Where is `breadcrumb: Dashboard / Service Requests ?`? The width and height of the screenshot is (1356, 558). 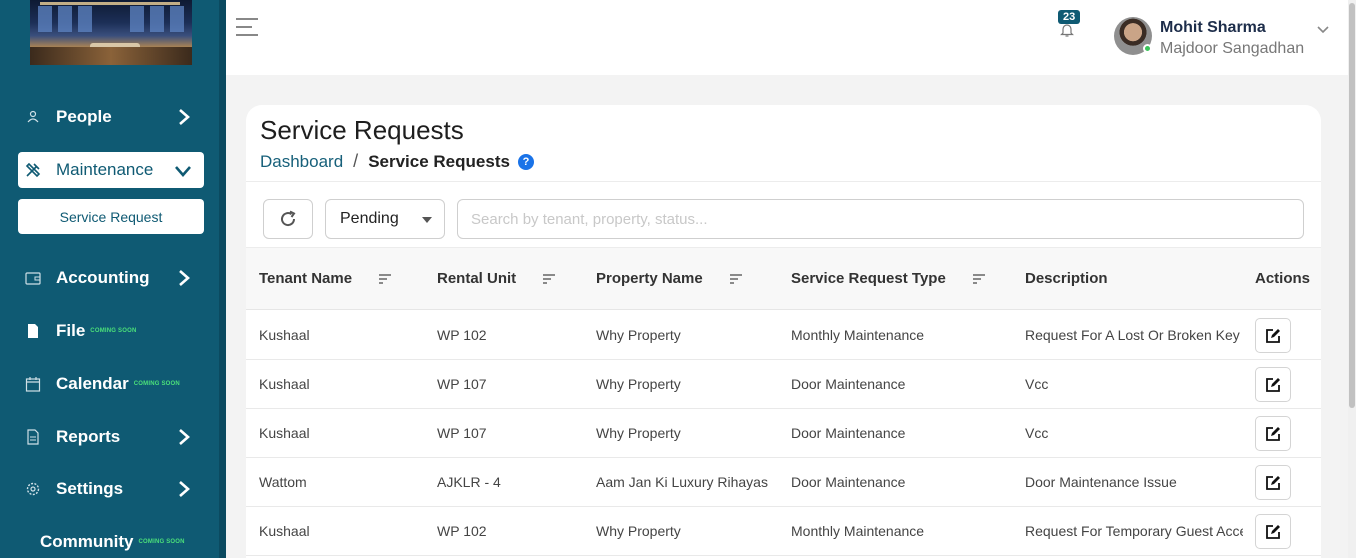 breadcrumb: Dashboard / Service Requests ? is located at coordinates (397, 161).